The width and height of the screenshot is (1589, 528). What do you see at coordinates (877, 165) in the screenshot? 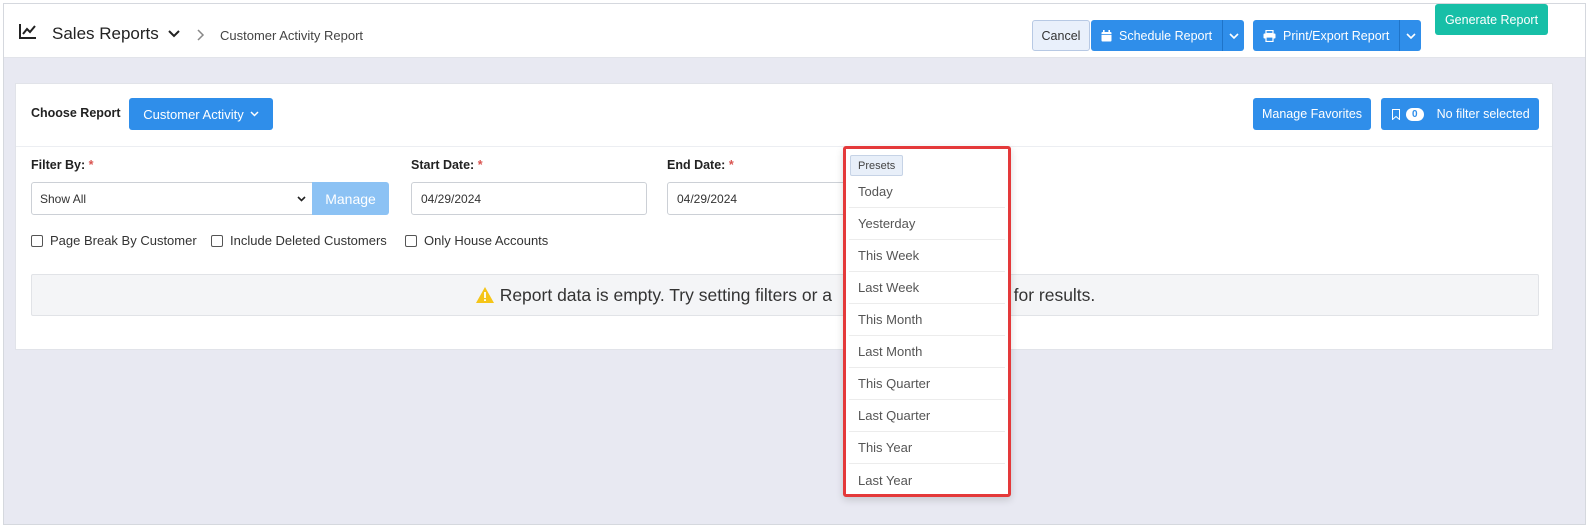
I see `presets-tag: Presets` at bounding box center [877, 165].